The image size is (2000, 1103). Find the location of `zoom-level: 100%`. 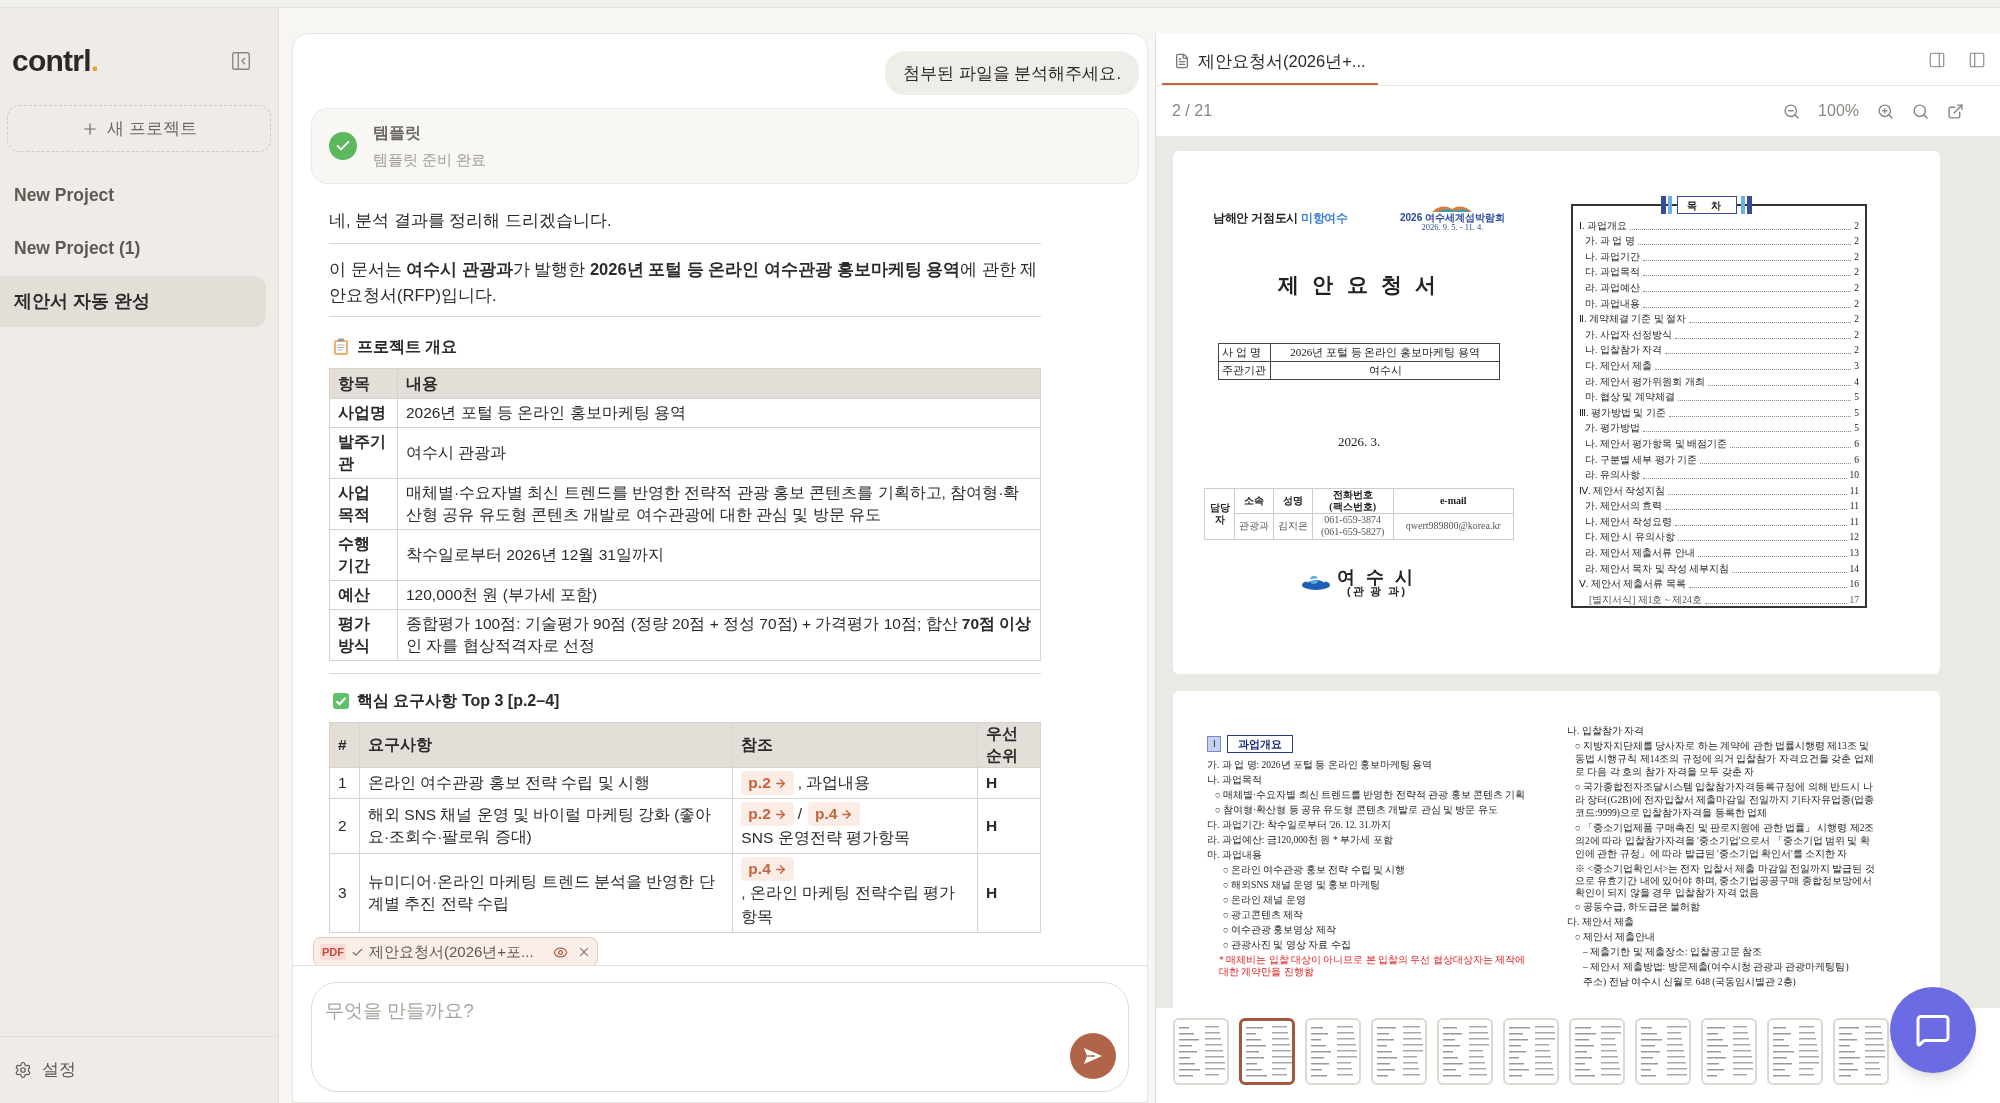

zoom-level: 100% is located at coordinates (1838, 111).